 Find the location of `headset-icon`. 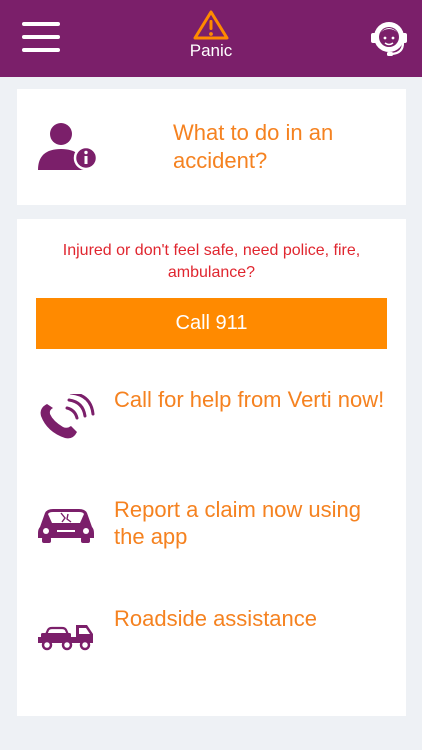

headset-icon is located at coordinates (389, 39).